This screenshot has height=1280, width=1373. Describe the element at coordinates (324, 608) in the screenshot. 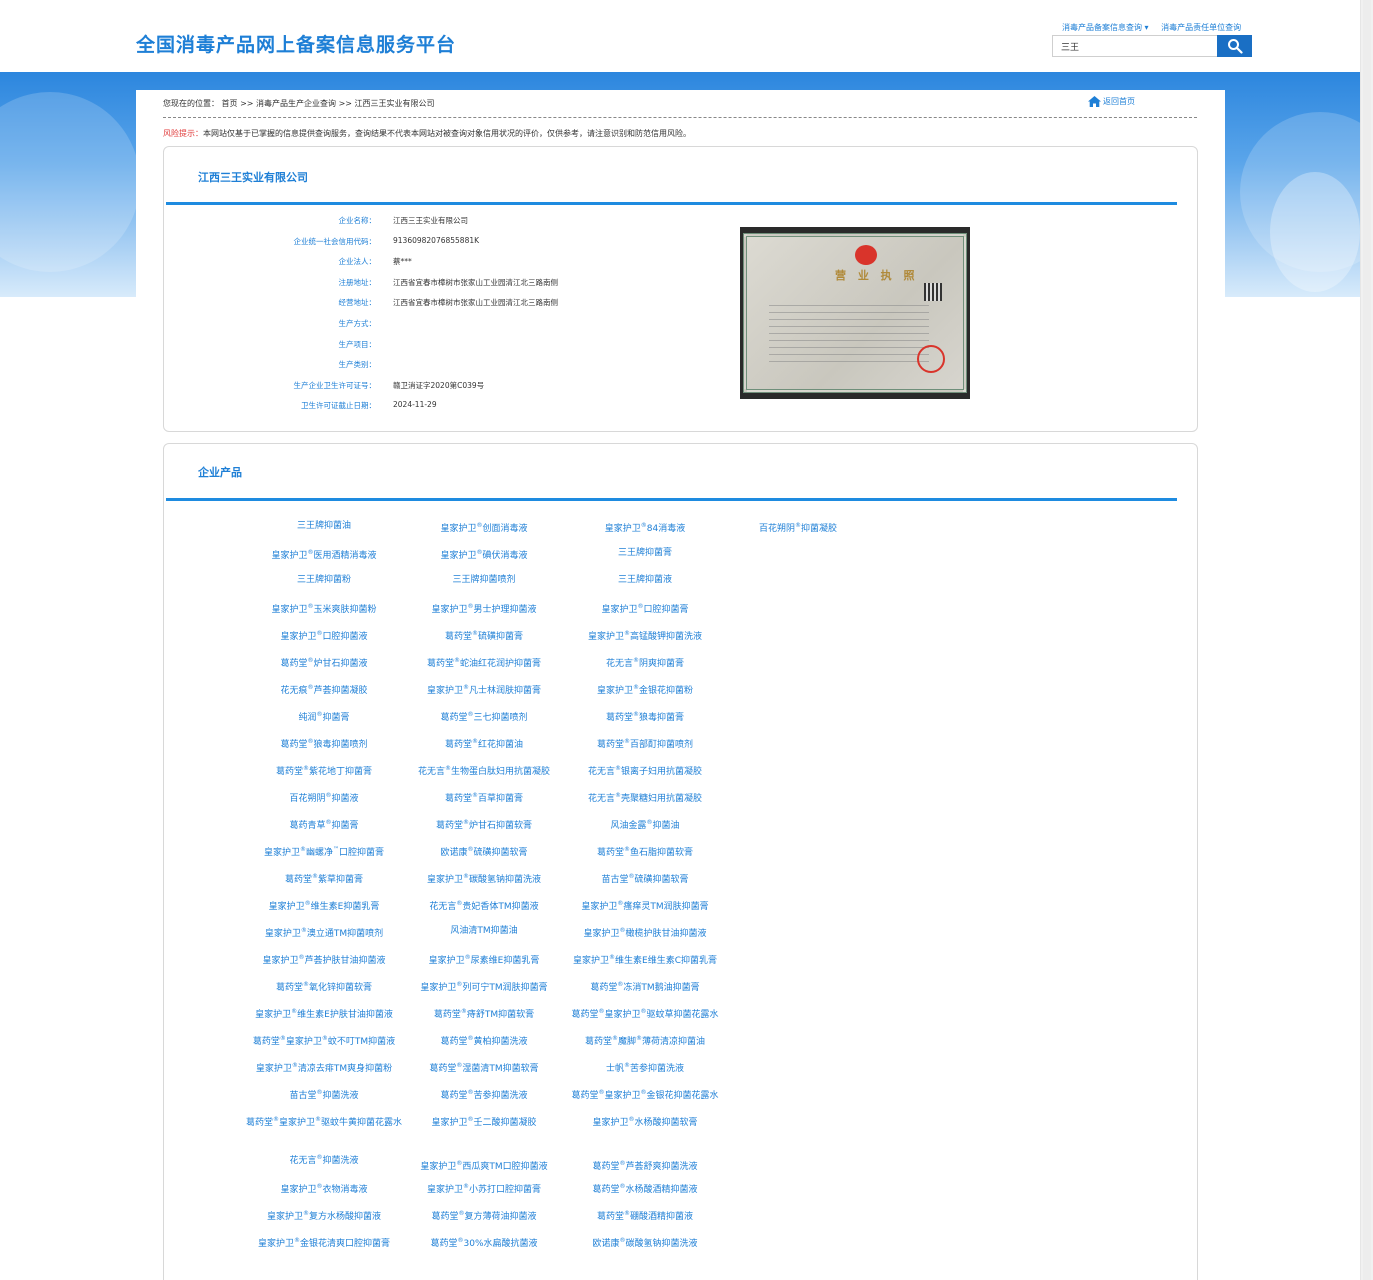

I see `product-link: 皇家护卫®玉米爽肤抑菌粉` at that location.